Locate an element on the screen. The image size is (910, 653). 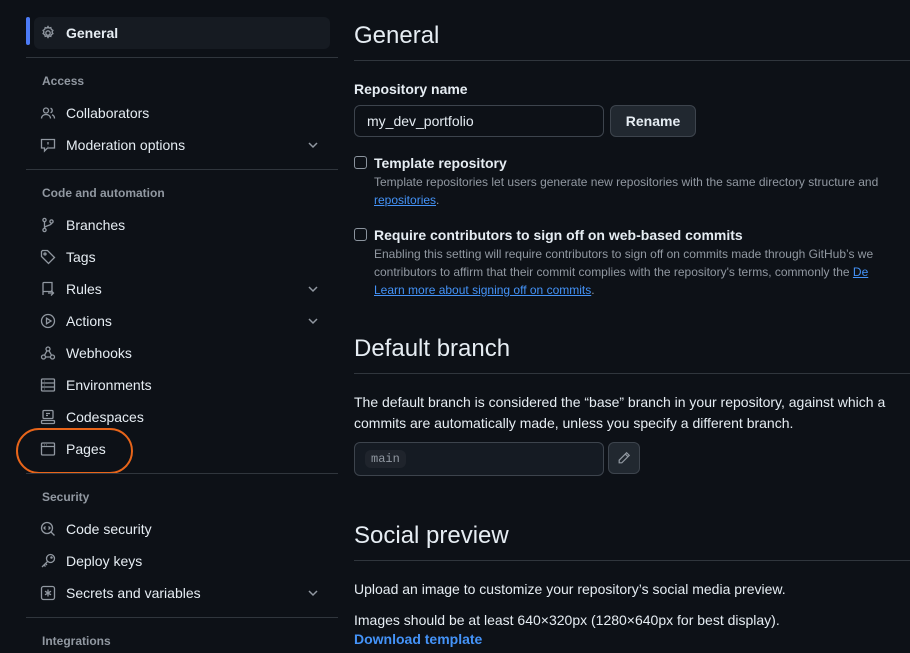
edit-default-branch-button is located at coordinates (624, 458).